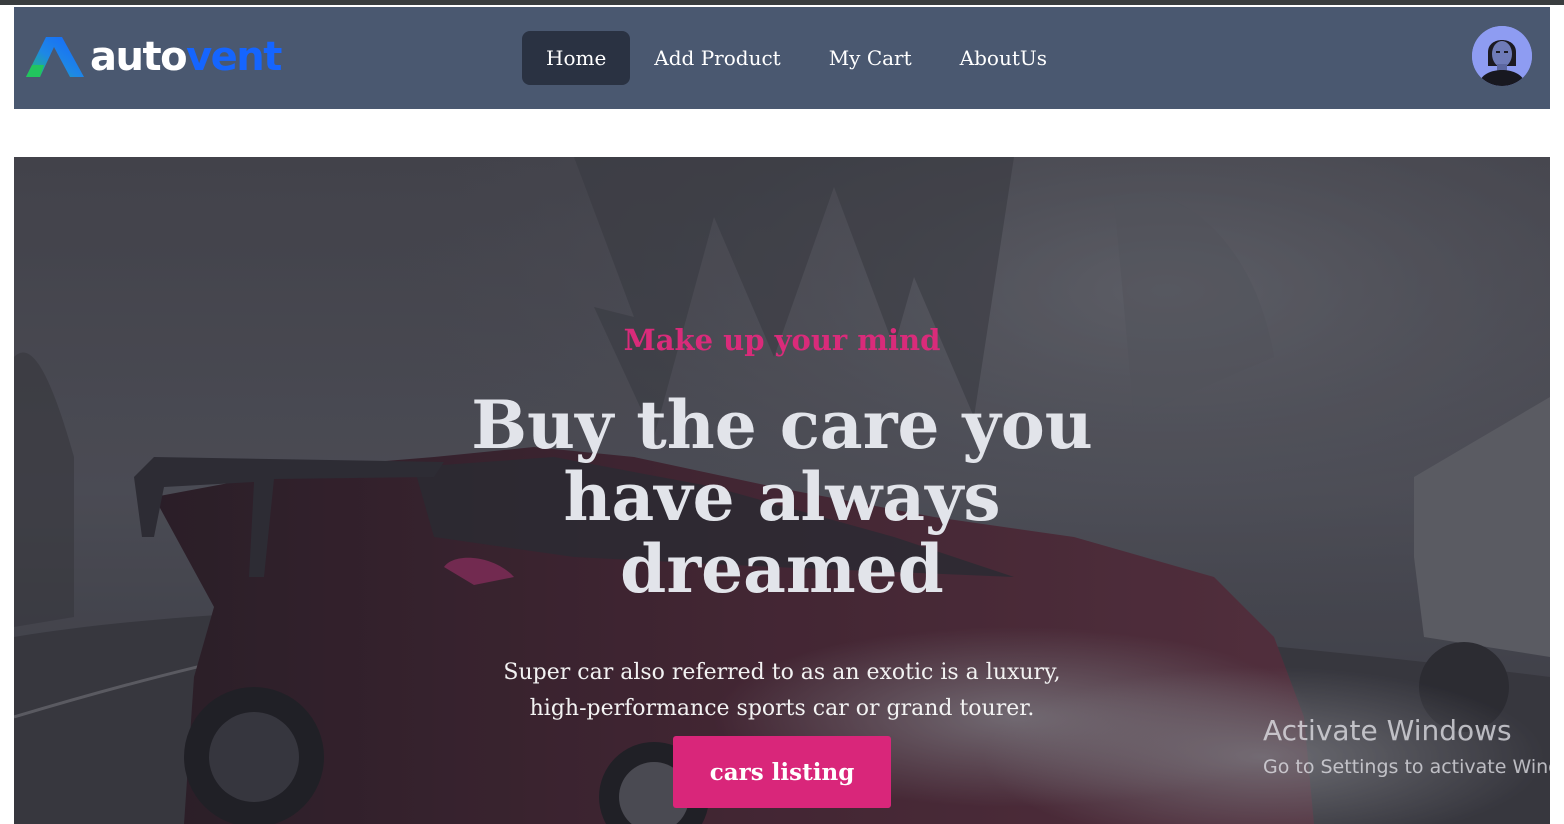 The height and width of the screenshot is (824, 1564). Describe the element at coordinates (55, 57) in the screenshot. I see `logo-mark-icon` at that location.